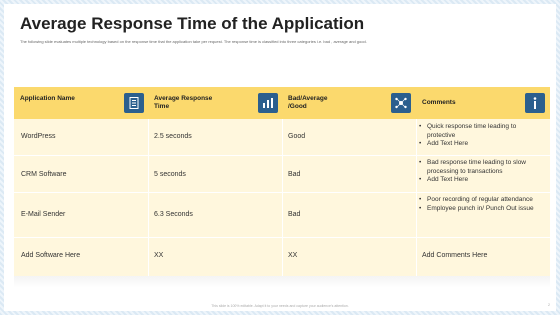 The image size is (560, 315). What do you see at coordinates (51, 255) in the screenshot?
I see `cell-app-name: Add Software Here` at bounding box center [51, 255].